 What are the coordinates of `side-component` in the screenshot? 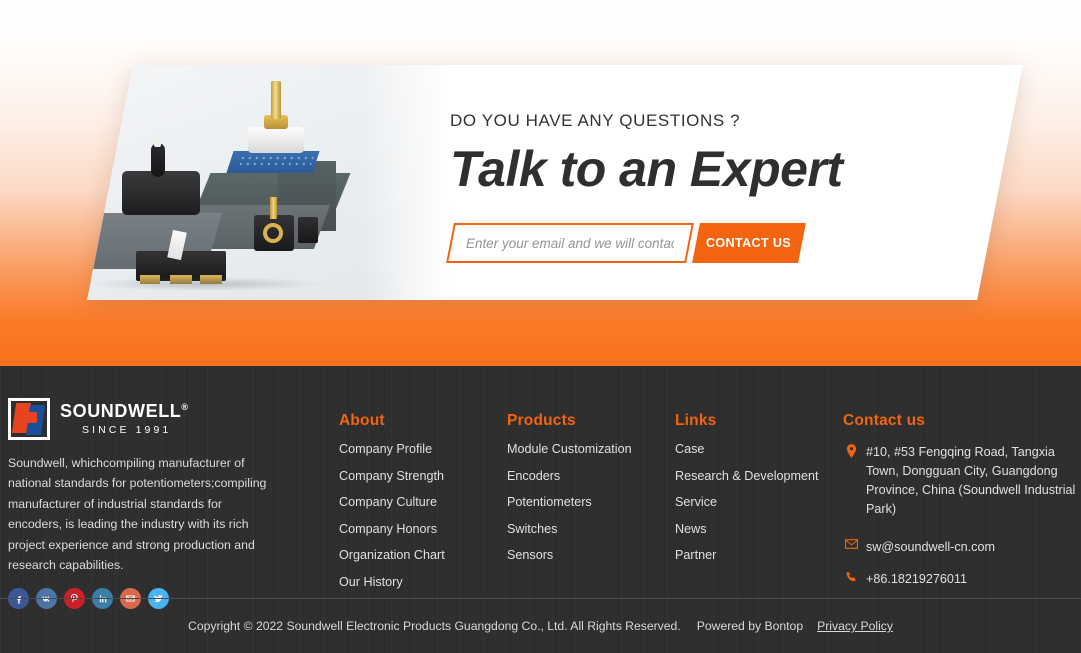 It's located at (308, 230).